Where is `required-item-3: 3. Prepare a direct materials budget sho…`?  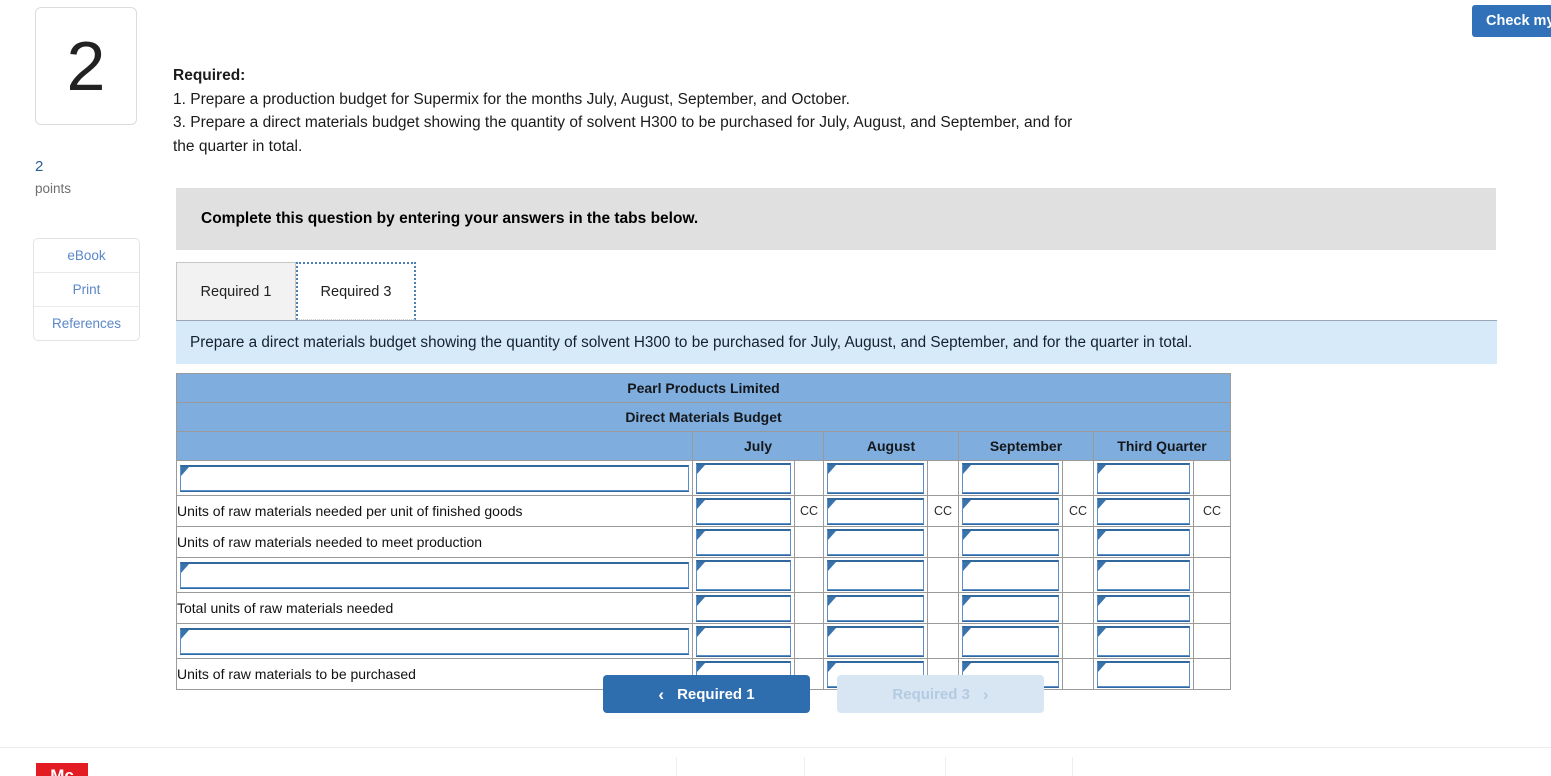 required-item-3: 3. Prepare a direct materials budget sho… is located at coordinates (623, 122).